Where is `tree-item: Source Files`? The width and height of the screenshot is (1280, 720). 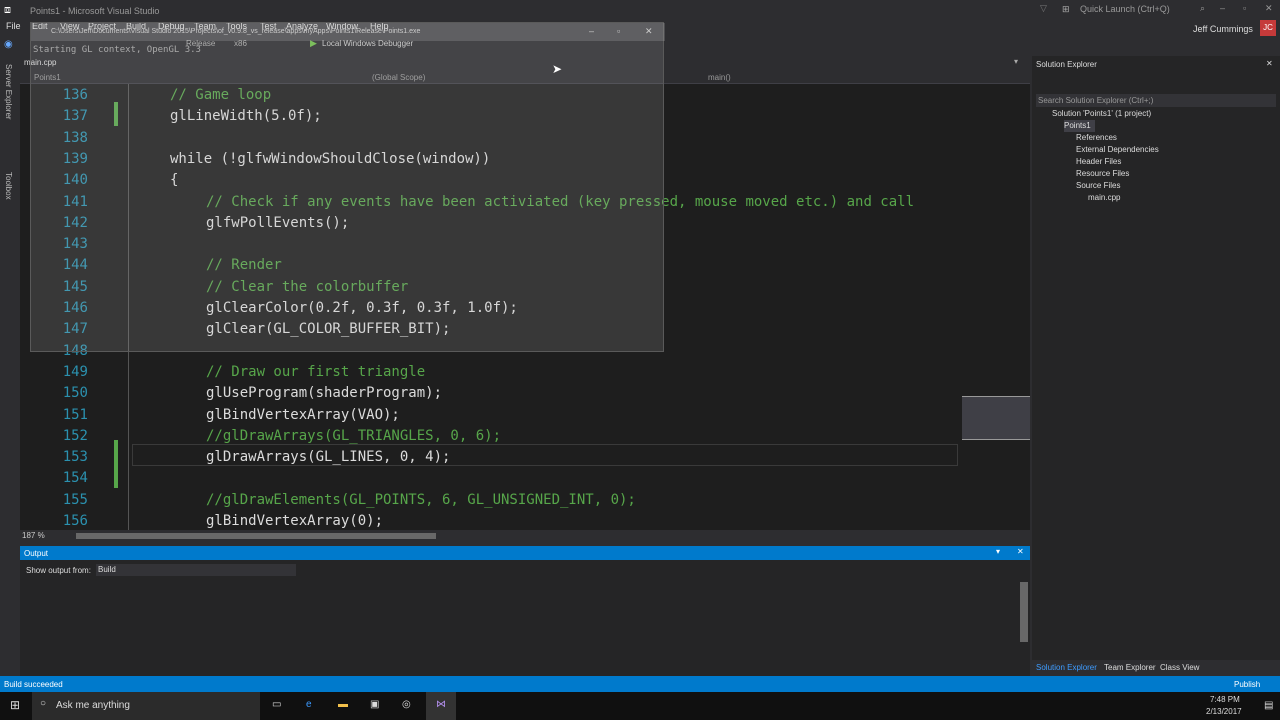
tree-item: Source Files is located at coordinates (1098, 186).